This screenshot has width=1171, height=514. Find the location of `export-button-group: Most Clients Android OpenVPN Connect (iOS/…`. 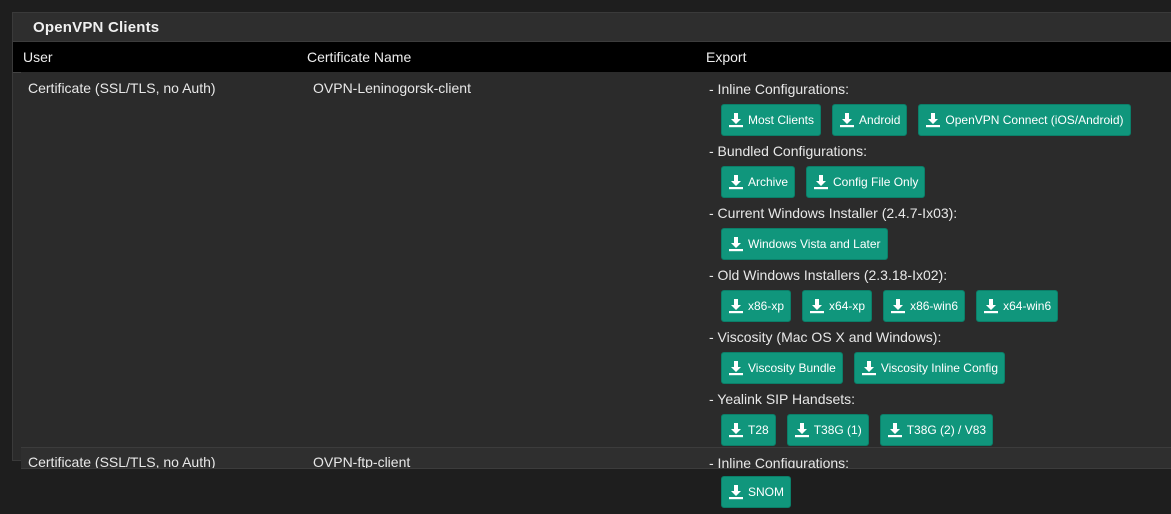

export-button-group: Most Clients Android OpenVPN Connect (iOS/… is located at coordinates (926, 120).